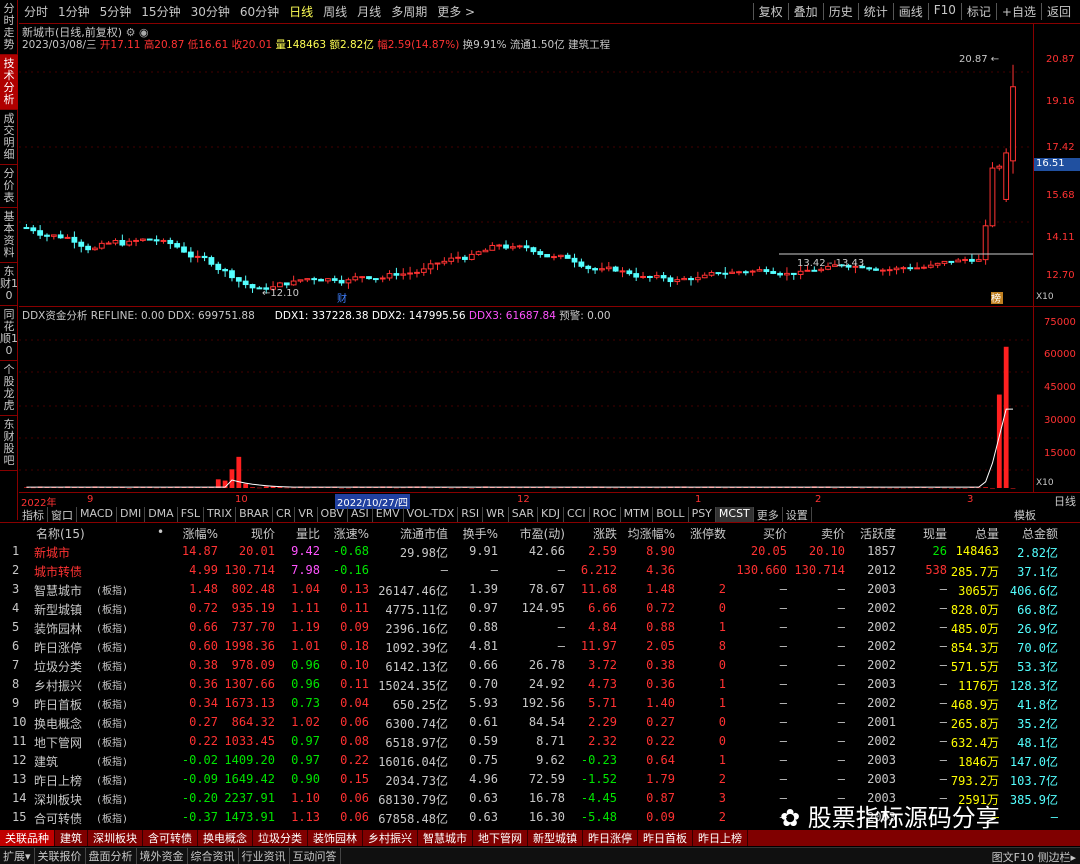 This screenshot has height=864, width=1080. I want to click on bottom-tab-6: 装饰园林, so click(335, 838).